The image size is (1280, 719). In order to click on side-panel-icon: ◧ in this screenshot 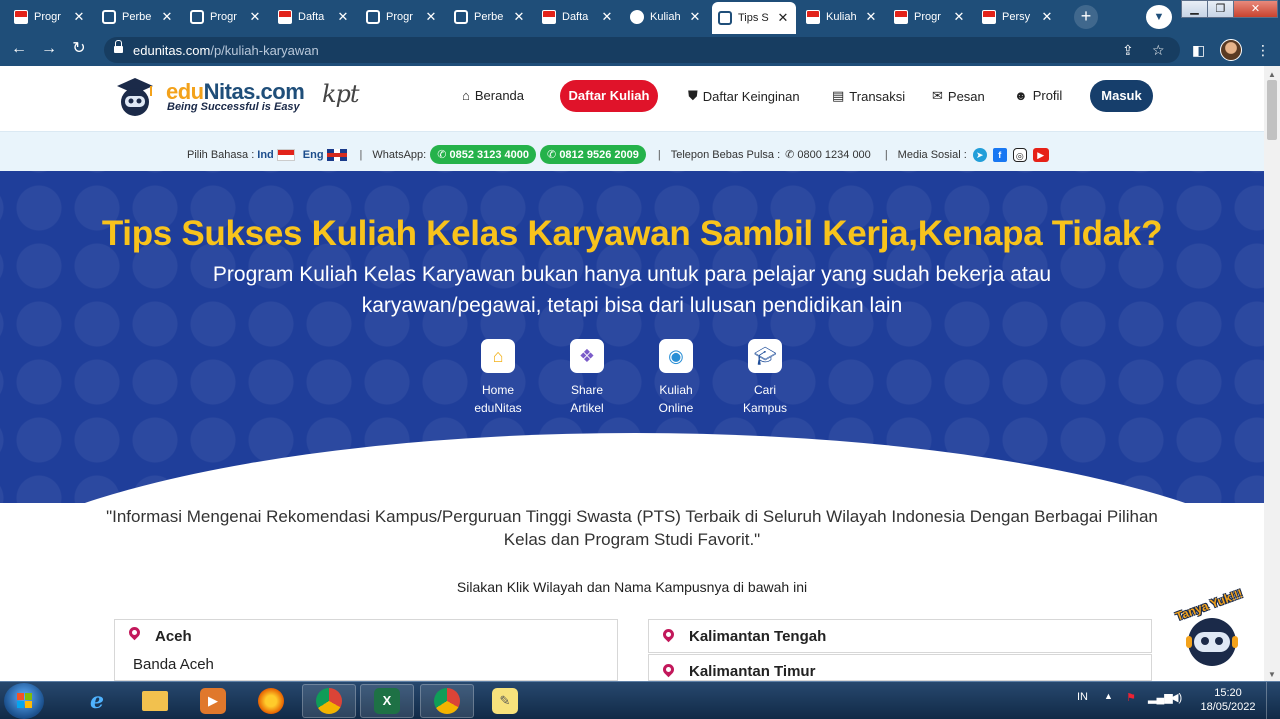, I will do `click(1198, 50)`.